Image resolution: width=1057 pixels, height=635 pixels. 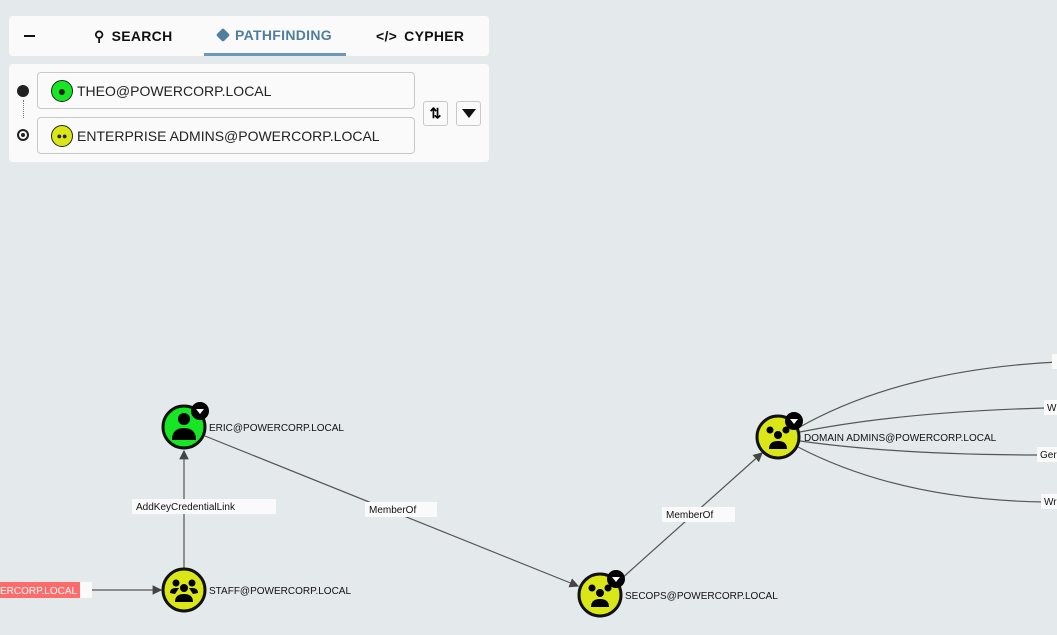 What do you see at coordinates (434, 36) in the screenshot?
I see `tab-label: CYPHER` at bounding box center [434, 36].